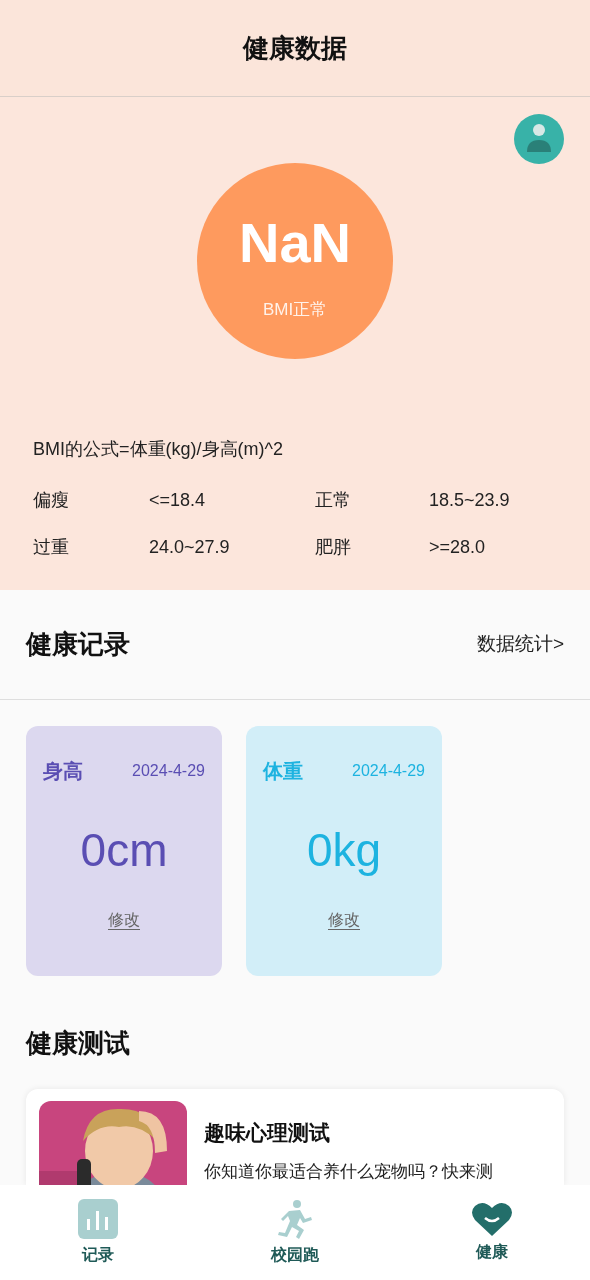 Image resolution: width=590 pixels, height=1280 pixels. Describe the element at coordinates (491, 1218) in the screenshot. I see `heart-icon` at that location.